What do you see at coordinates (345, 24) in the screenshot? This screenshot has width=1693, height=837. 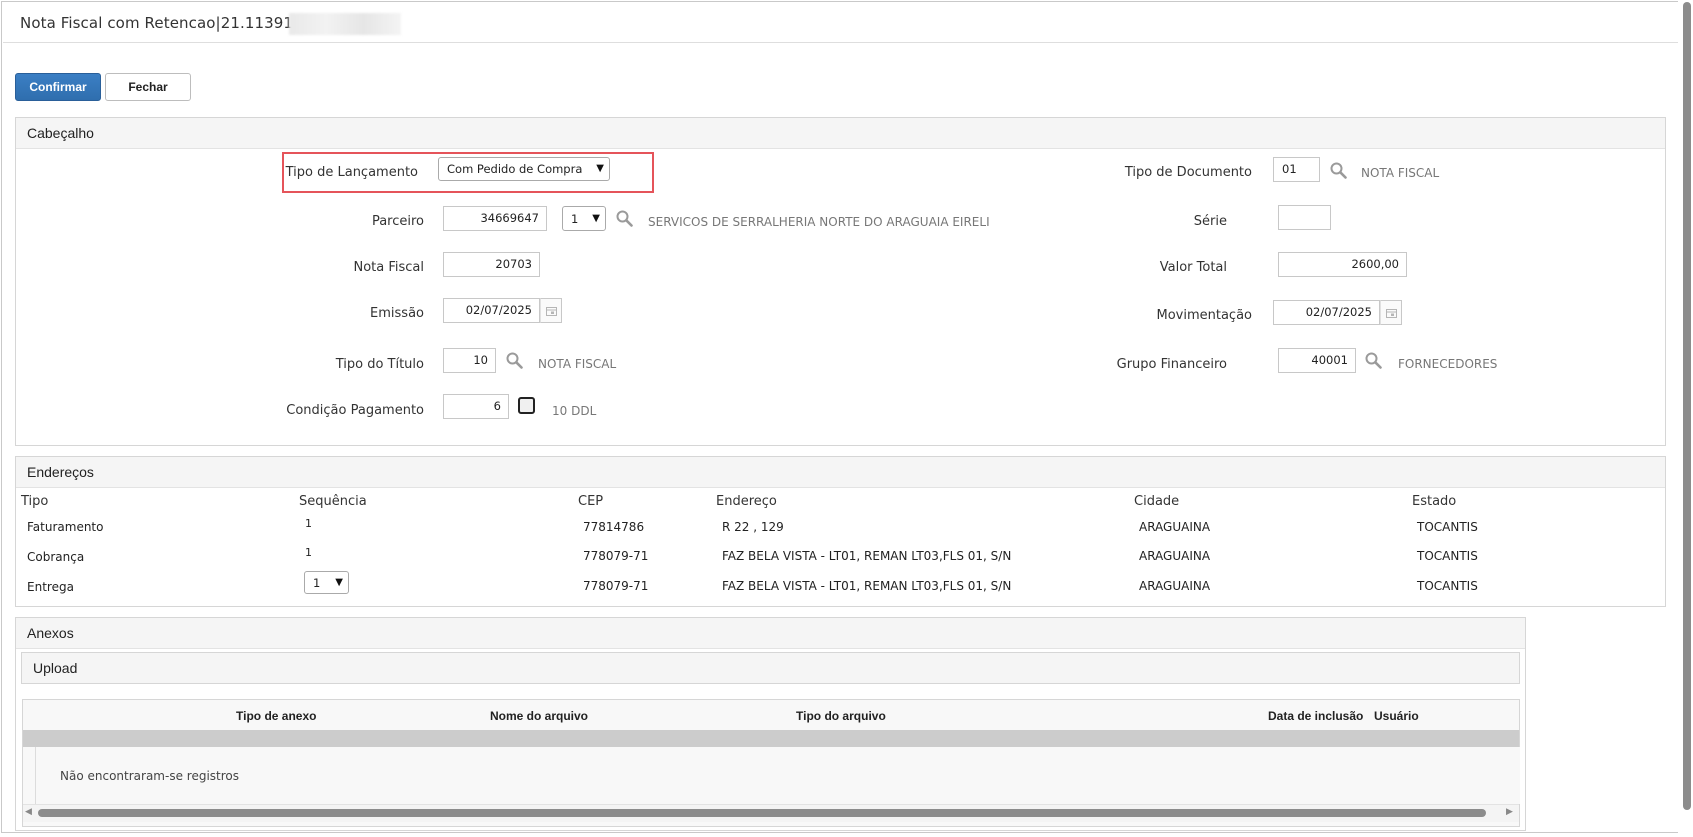 I see `redacted-title-suffix` at bounding box center [345, 24].